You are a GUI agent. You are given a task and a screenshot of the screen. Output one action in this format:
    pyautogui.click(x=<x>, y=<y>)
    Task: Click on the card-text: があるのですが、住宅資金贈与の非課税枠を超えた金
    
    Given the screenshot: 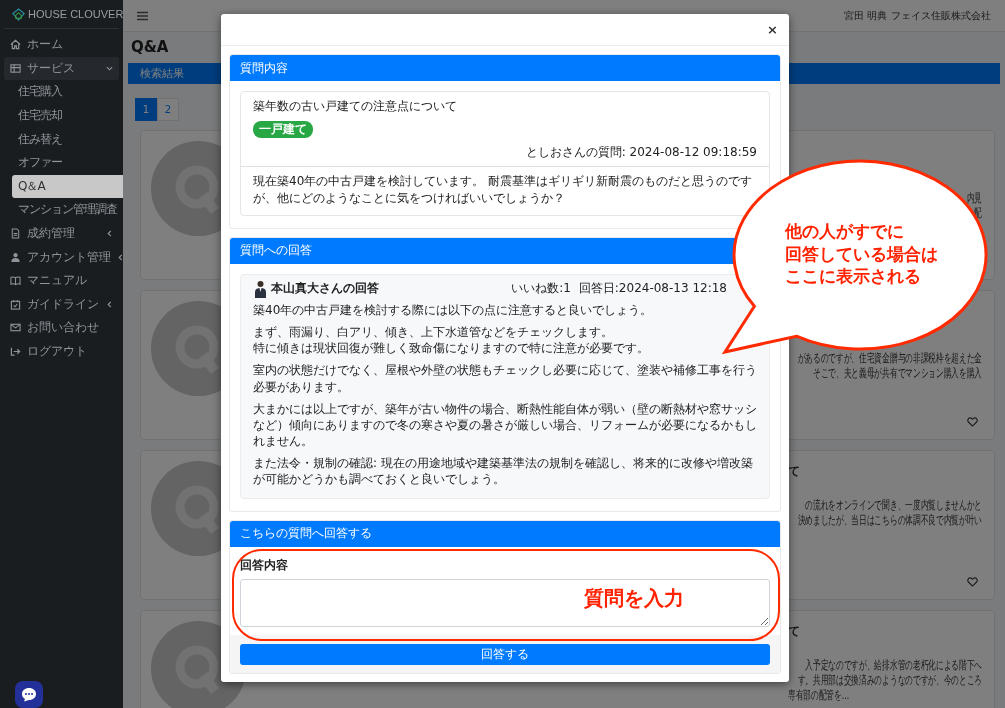 What is the action you would take?
    pyautogui.click(x=889, y=358)
    